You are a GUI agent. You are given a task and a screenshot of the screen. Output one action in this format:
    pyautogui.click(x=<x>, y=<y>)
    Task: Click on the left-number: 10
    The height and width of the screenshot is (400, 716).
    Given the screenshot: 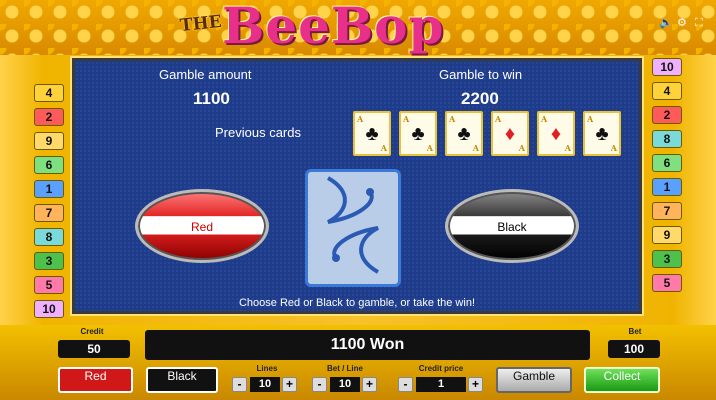 What is the action you would take?
    pyautogui.click(x=49, y=309)
    